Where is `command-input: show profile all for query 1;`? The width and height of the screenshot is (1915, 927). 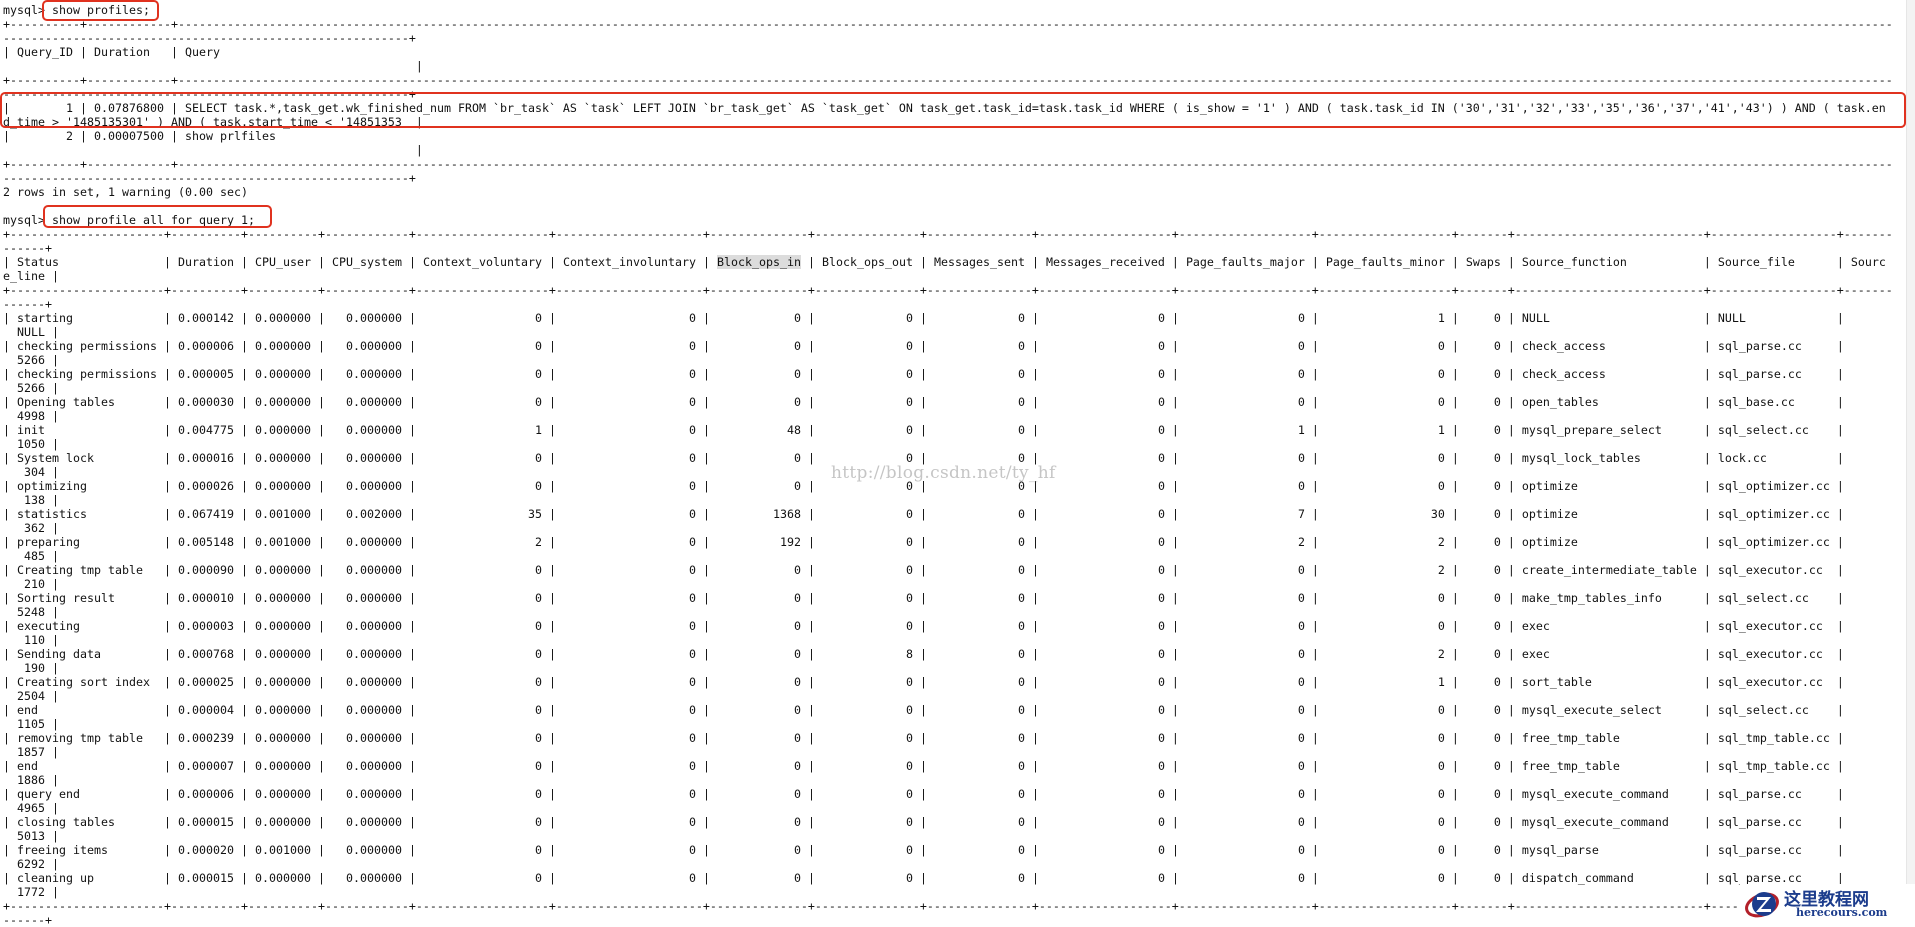 command-input: show profile all for query 1; is located at coordinates (153, 220).